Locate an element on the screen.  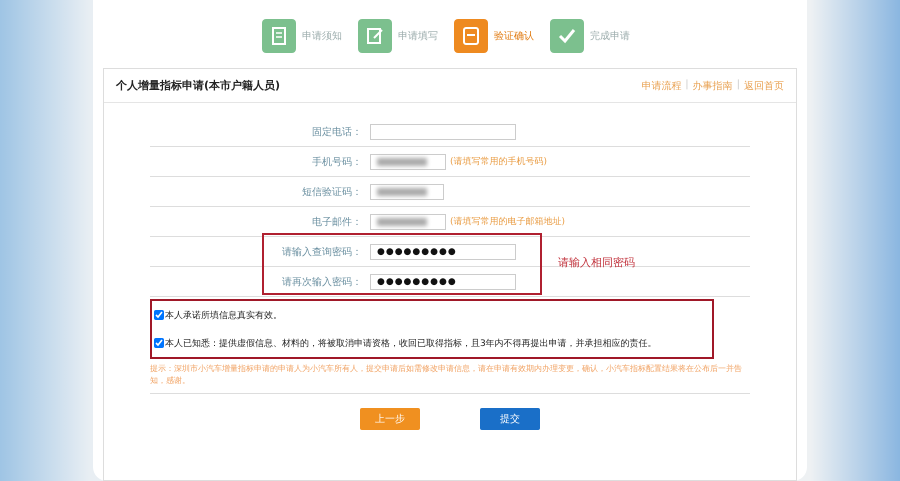
field-label: 请再次输入密码： is located at coordinates (322, 282).